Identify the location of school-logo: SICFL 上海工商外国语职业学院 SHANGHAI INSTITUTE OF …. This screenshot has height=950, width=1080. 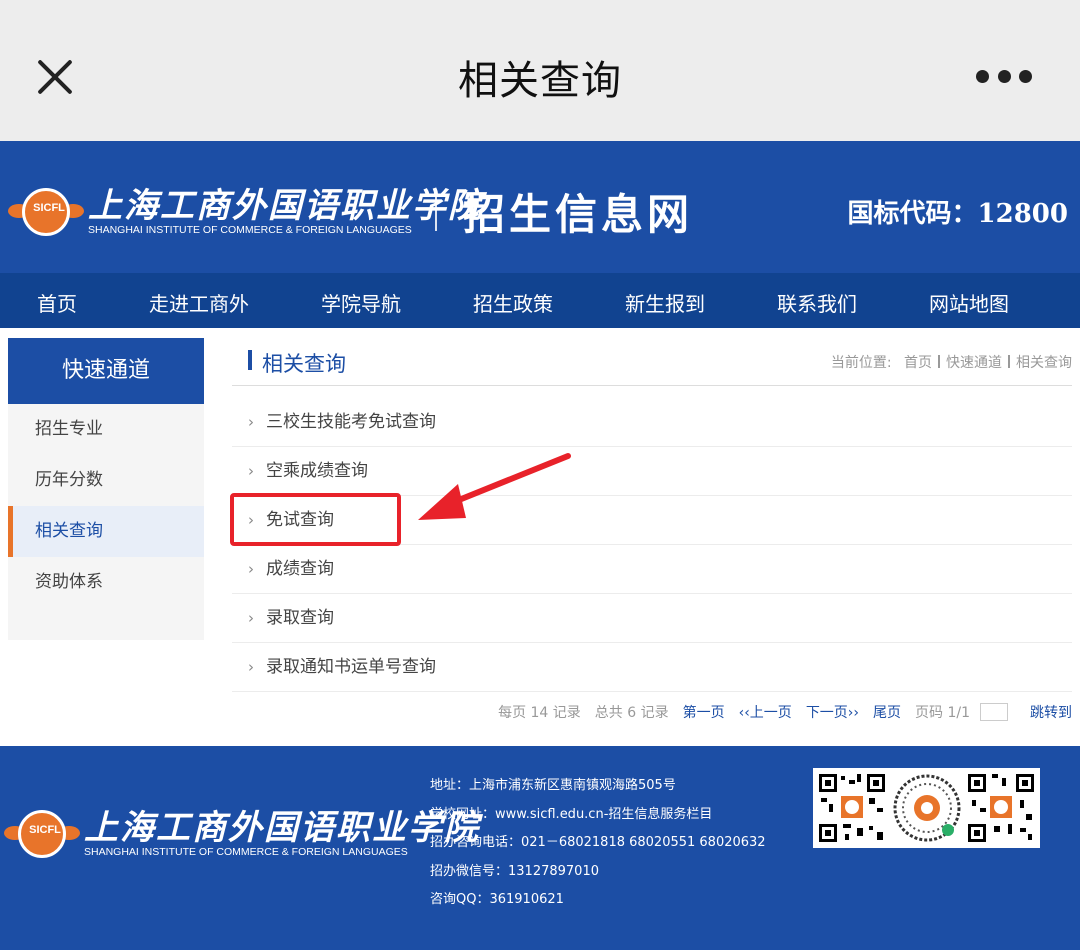
(213, 211).